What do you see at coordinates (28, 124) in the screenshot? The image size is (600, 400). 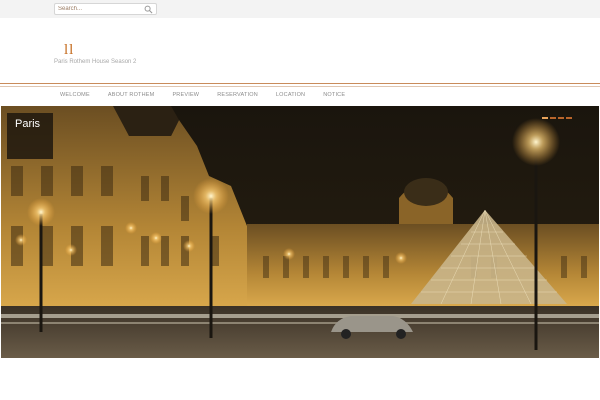 I see `slide-caption-title: Paris` at bounding box center [28, 124].